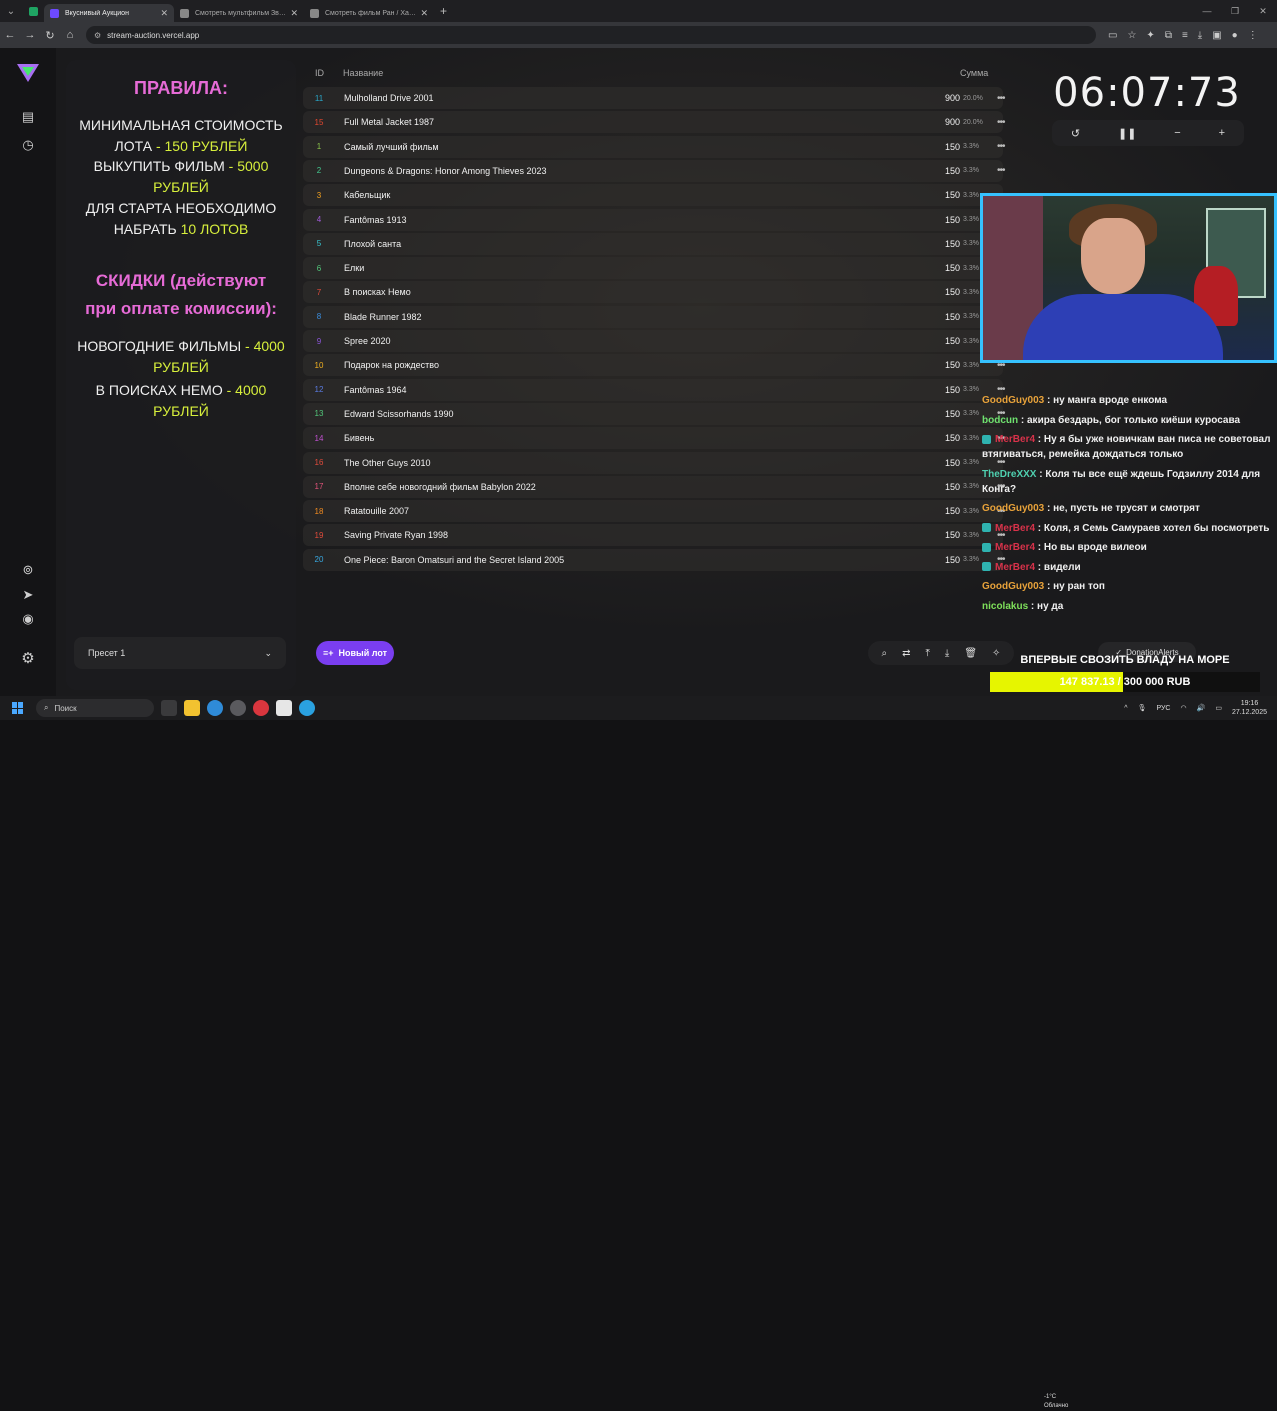  Describe the element at coordinates (383, 317) in the screenshot. I see `lot-name: Blade Runner 1982` at that location.